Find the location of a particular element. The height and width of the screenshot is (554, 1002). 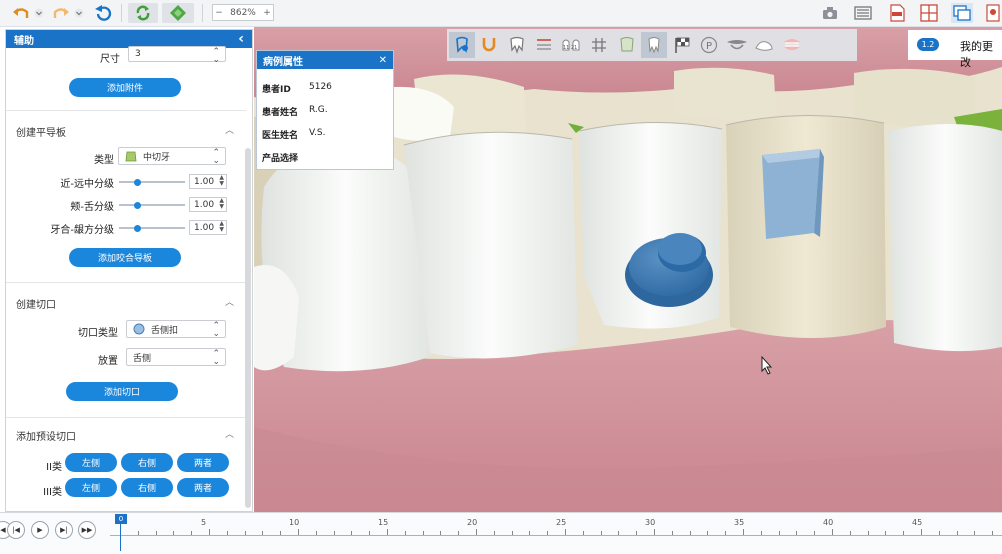

undo-dropdown-icon is located at coordinates (39, 13).